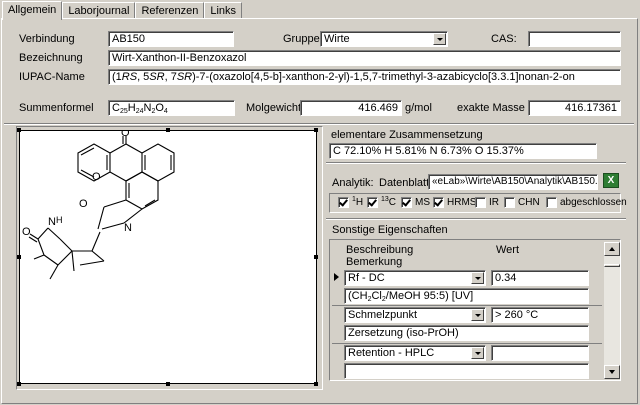 This screenshot has width=640, height=405. What do you see at coordinates (574, 108) in the screenshot?
I see `exakte-masse-field: 416.17361` at bounding box center [574, 108].